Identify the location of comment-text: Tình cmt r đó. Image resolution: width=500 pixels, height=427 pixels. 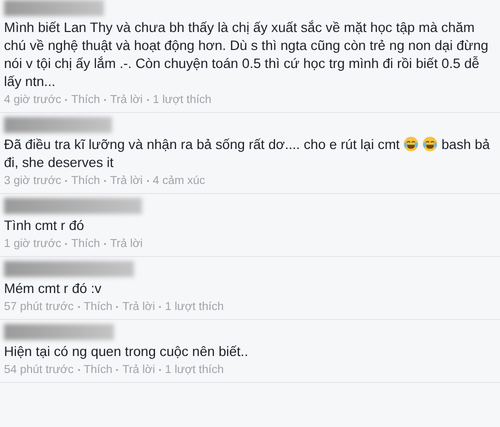
(45, 226).